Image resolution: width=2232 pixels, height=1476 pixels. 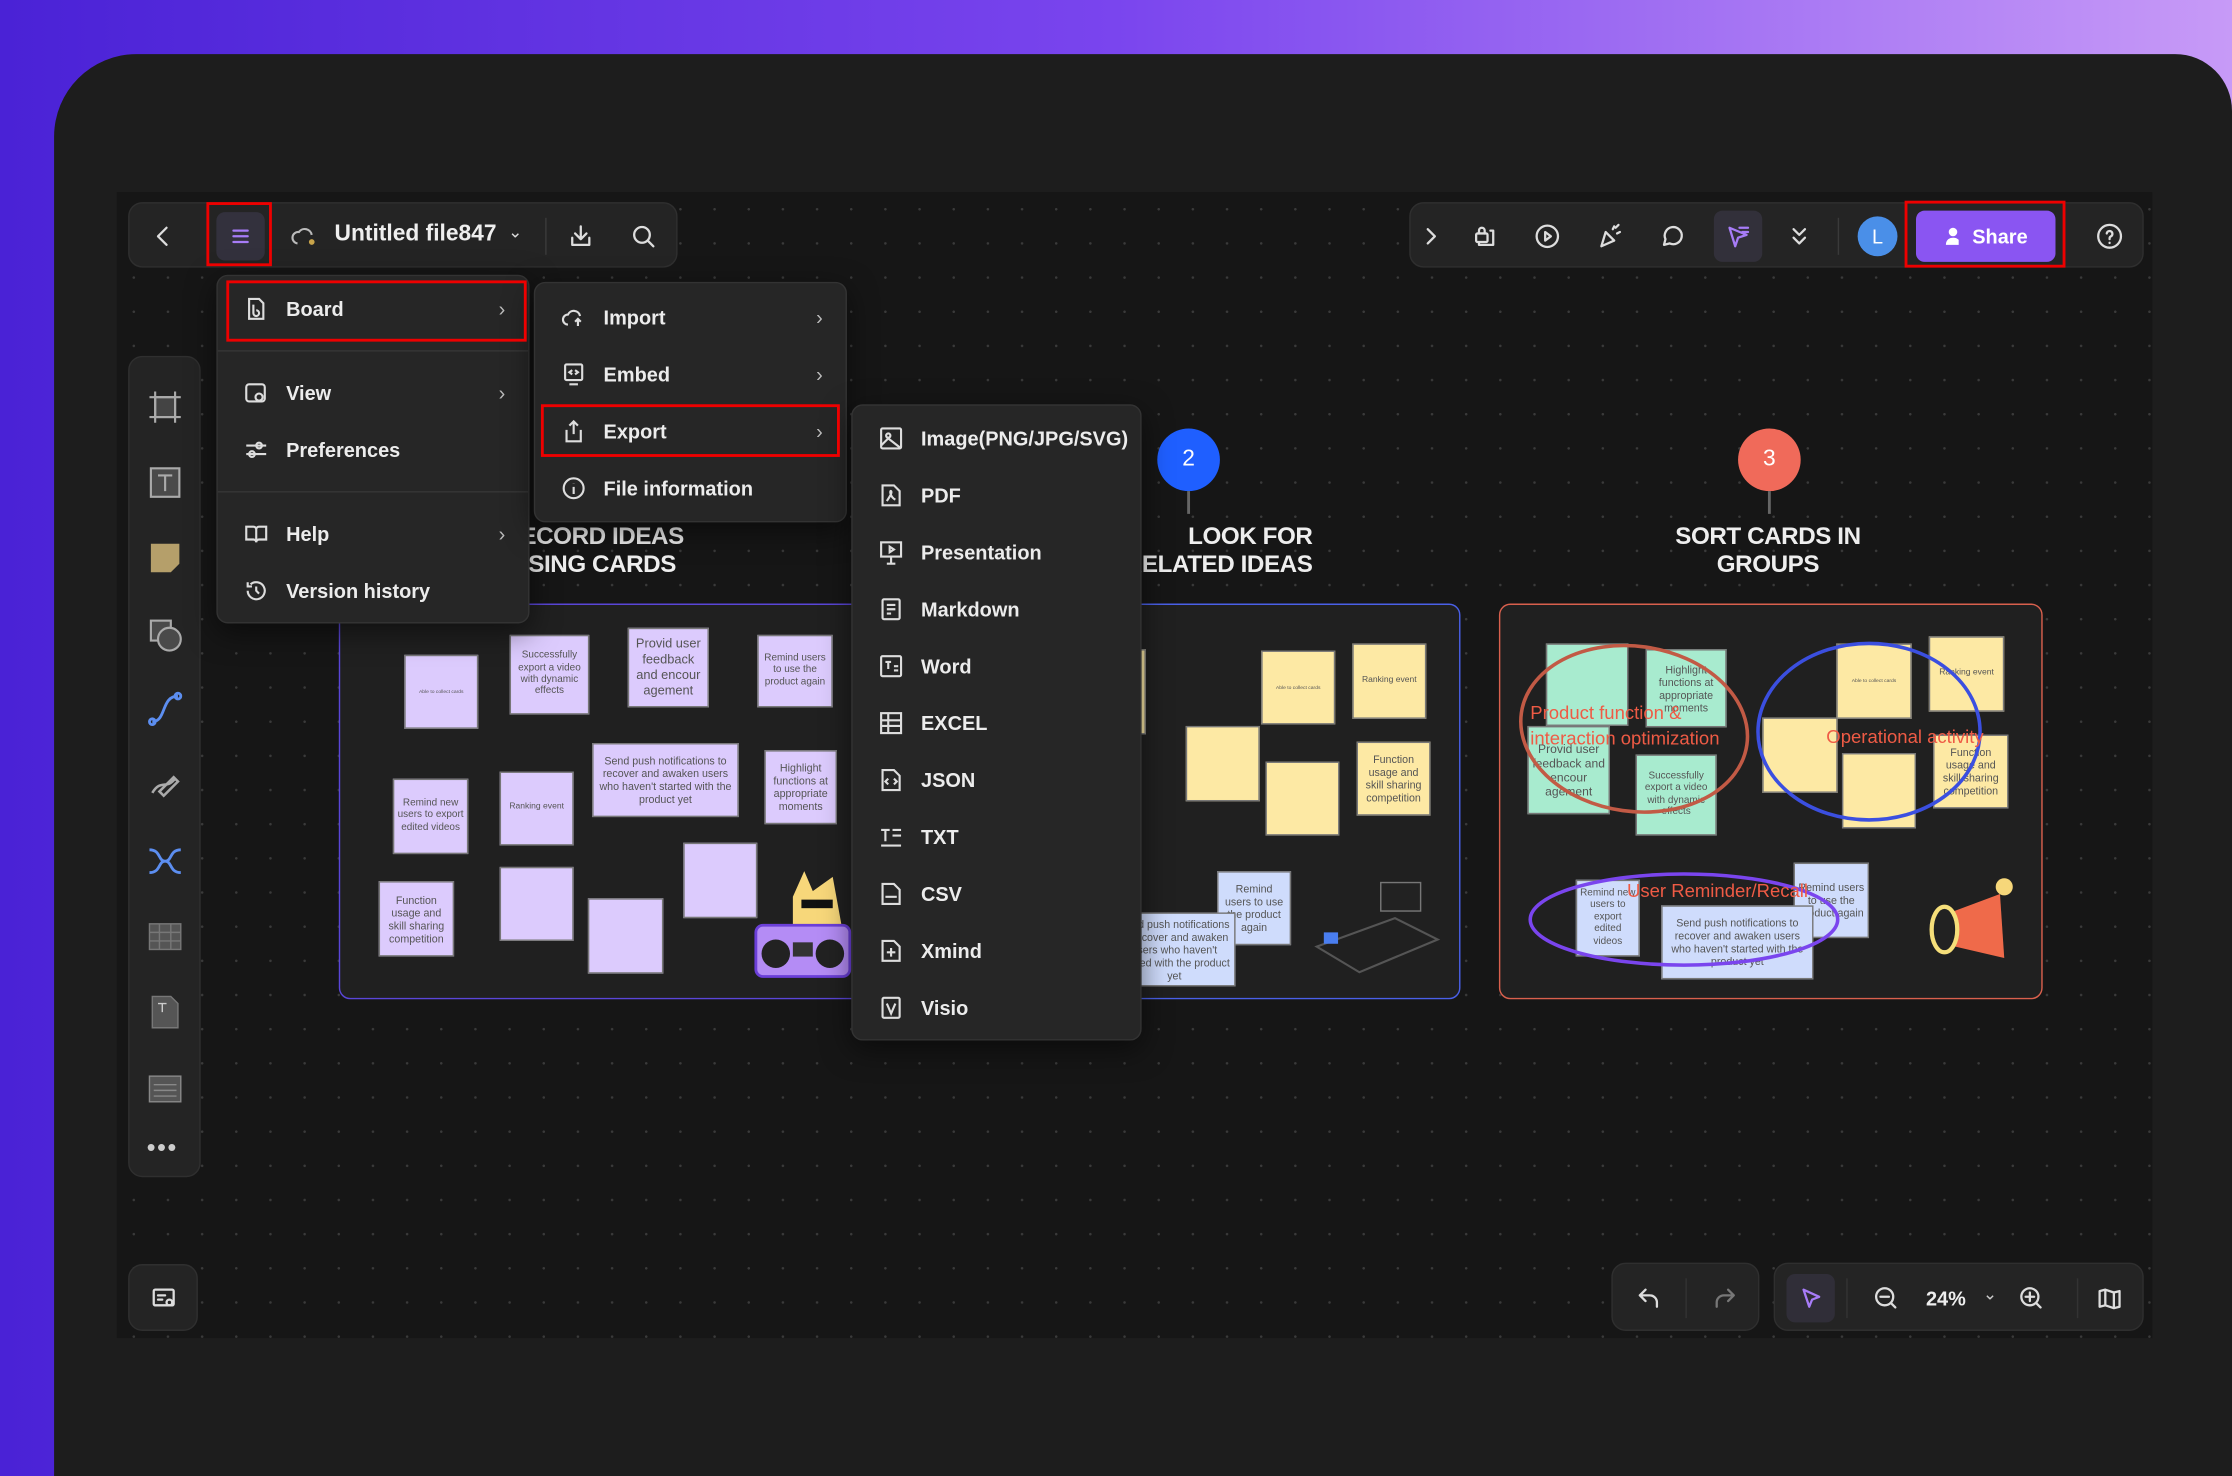 I want to click on select-tool-button, so click(x=1810, y=1298).